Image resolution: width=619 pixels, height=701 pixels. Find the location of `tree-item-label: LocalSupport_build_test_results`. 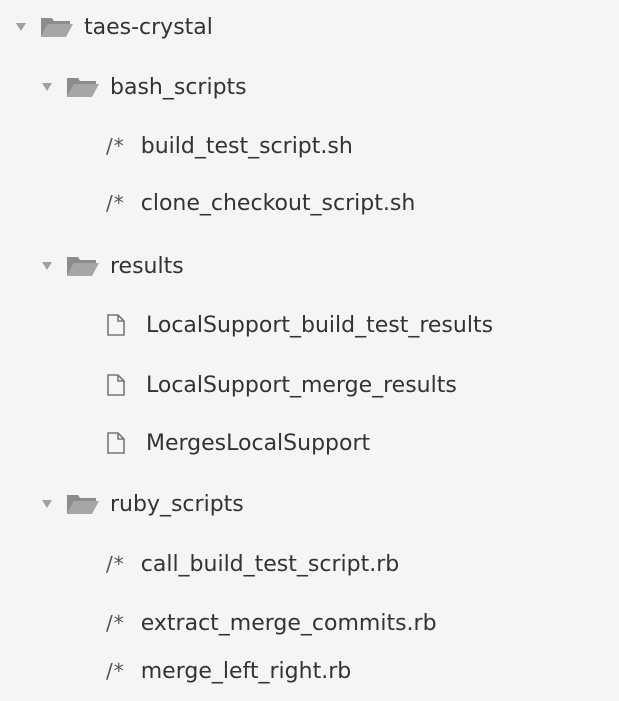

tree-item-label: LocalSupport_build_test_results is located at coordinates (320, 325).